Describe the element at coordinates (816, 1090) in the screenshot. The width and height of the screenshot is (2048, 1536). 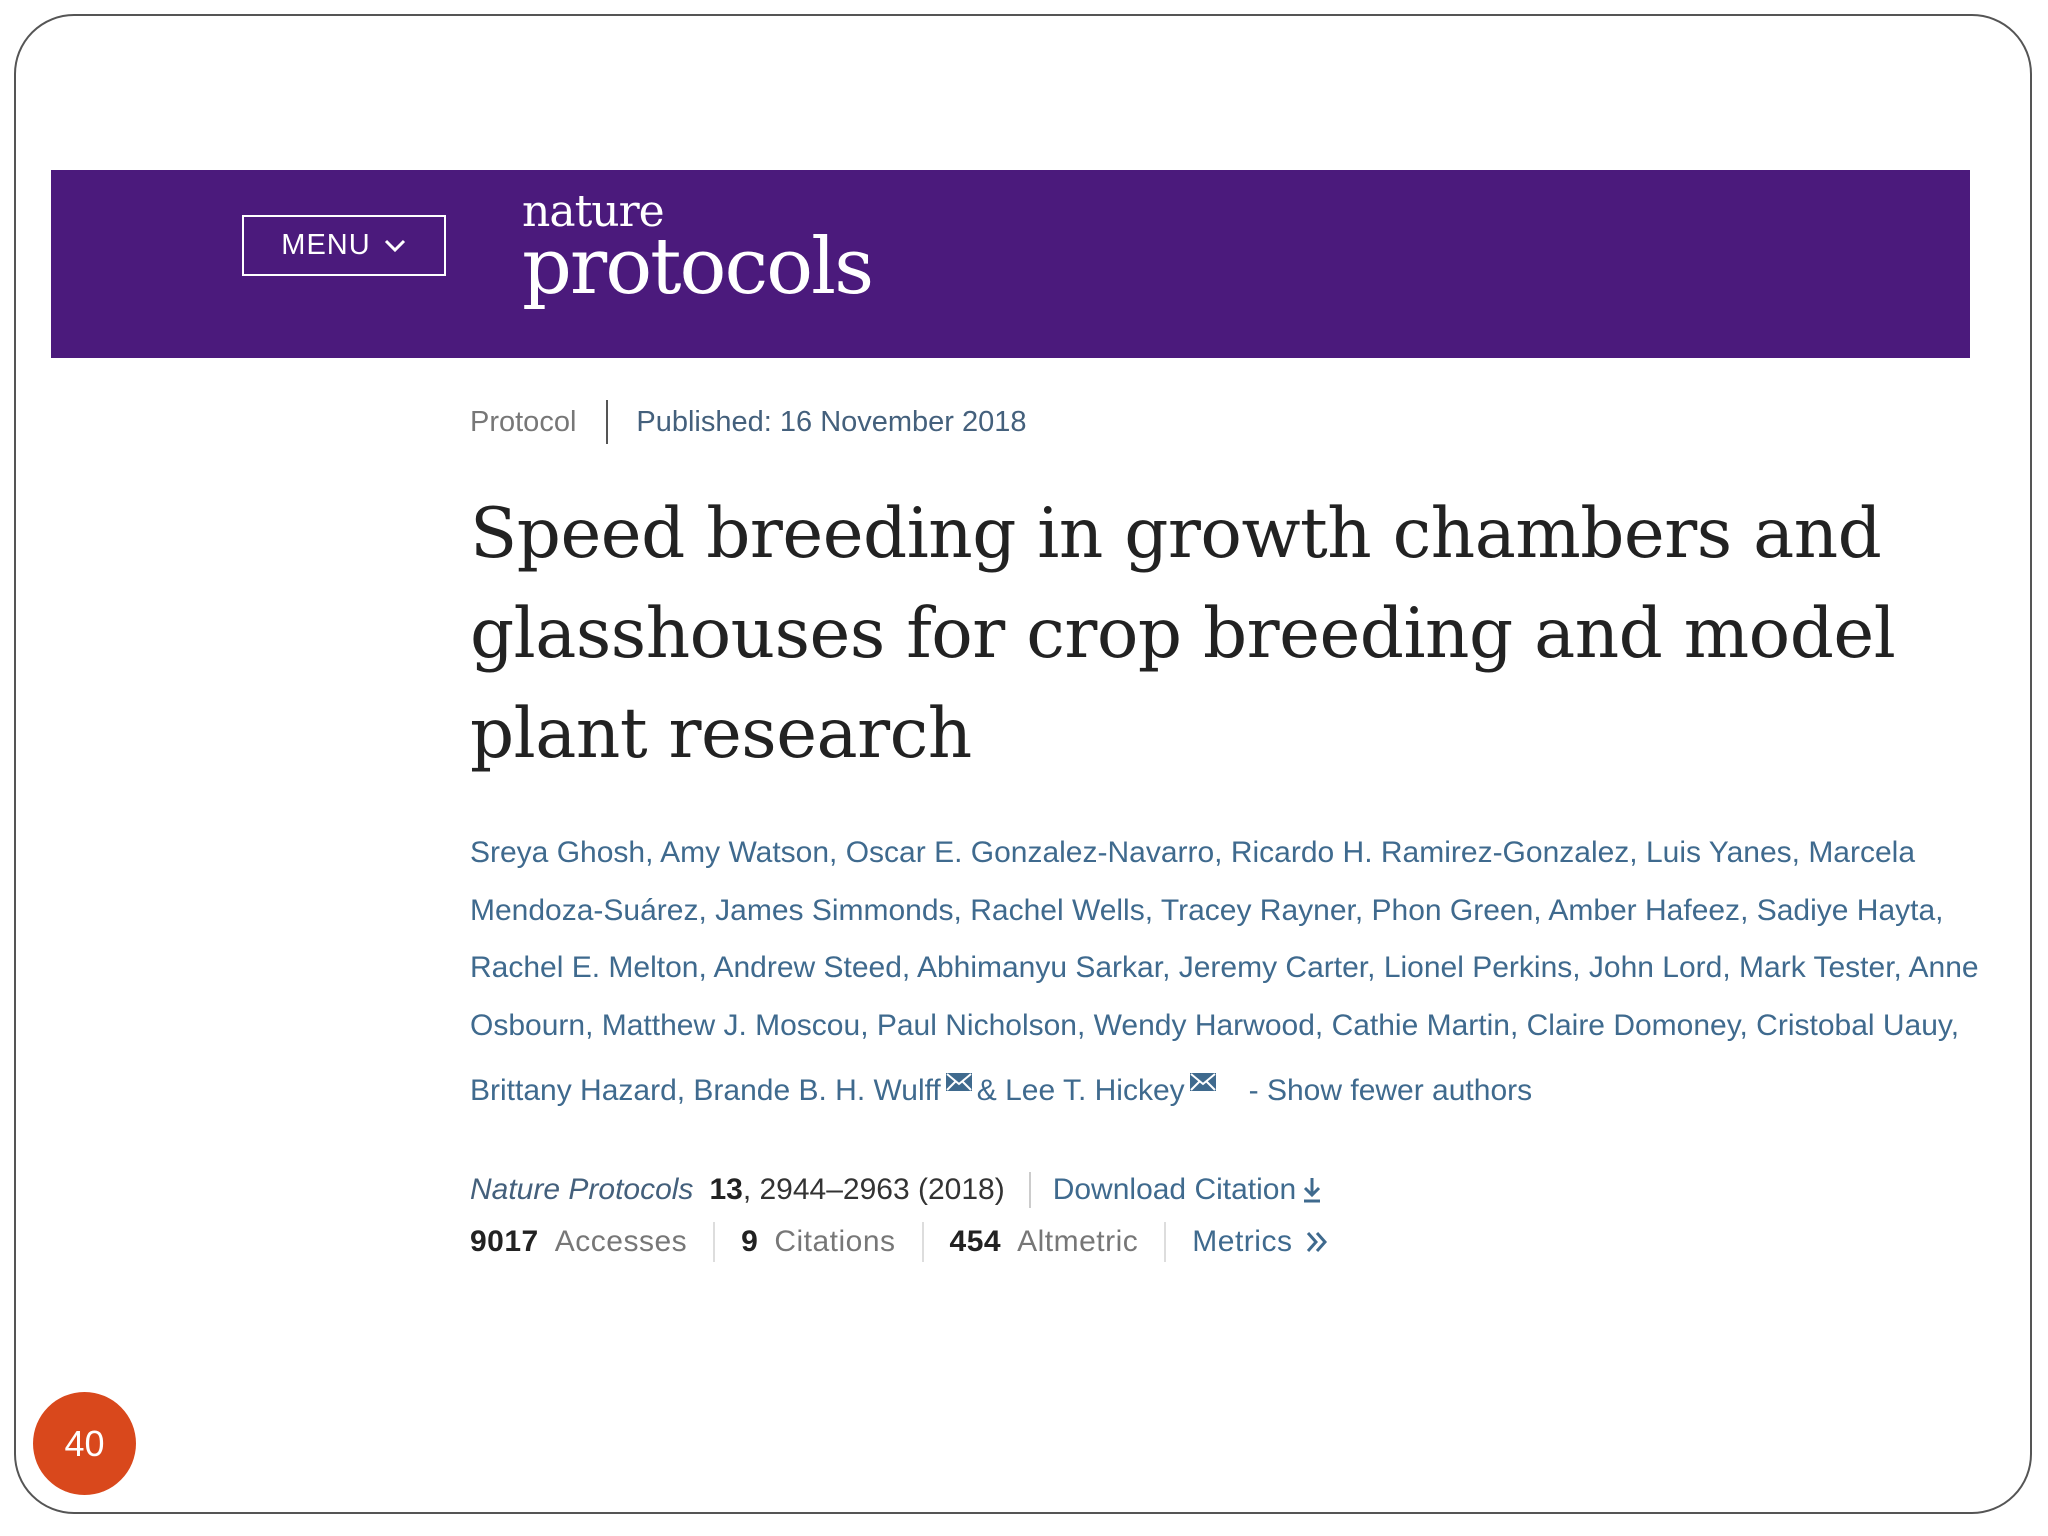
I see `author-link: Brande B. H. Wulff` at that location.